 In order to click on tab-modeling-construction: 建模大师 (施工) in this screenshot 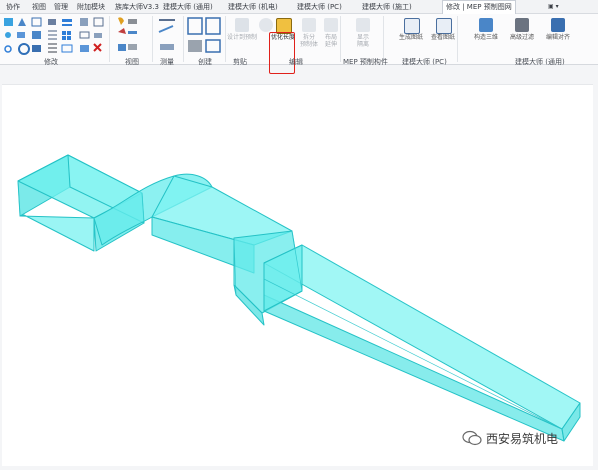, I will do `click(387, 7)`.